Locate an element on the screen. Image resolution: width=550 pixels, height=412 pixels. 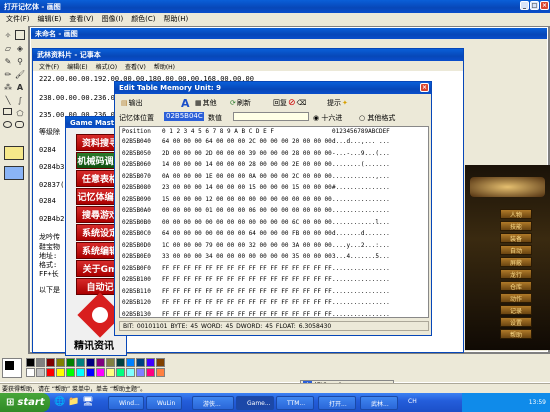
notepad-line: 0284 is located at coordinates (47, 150).